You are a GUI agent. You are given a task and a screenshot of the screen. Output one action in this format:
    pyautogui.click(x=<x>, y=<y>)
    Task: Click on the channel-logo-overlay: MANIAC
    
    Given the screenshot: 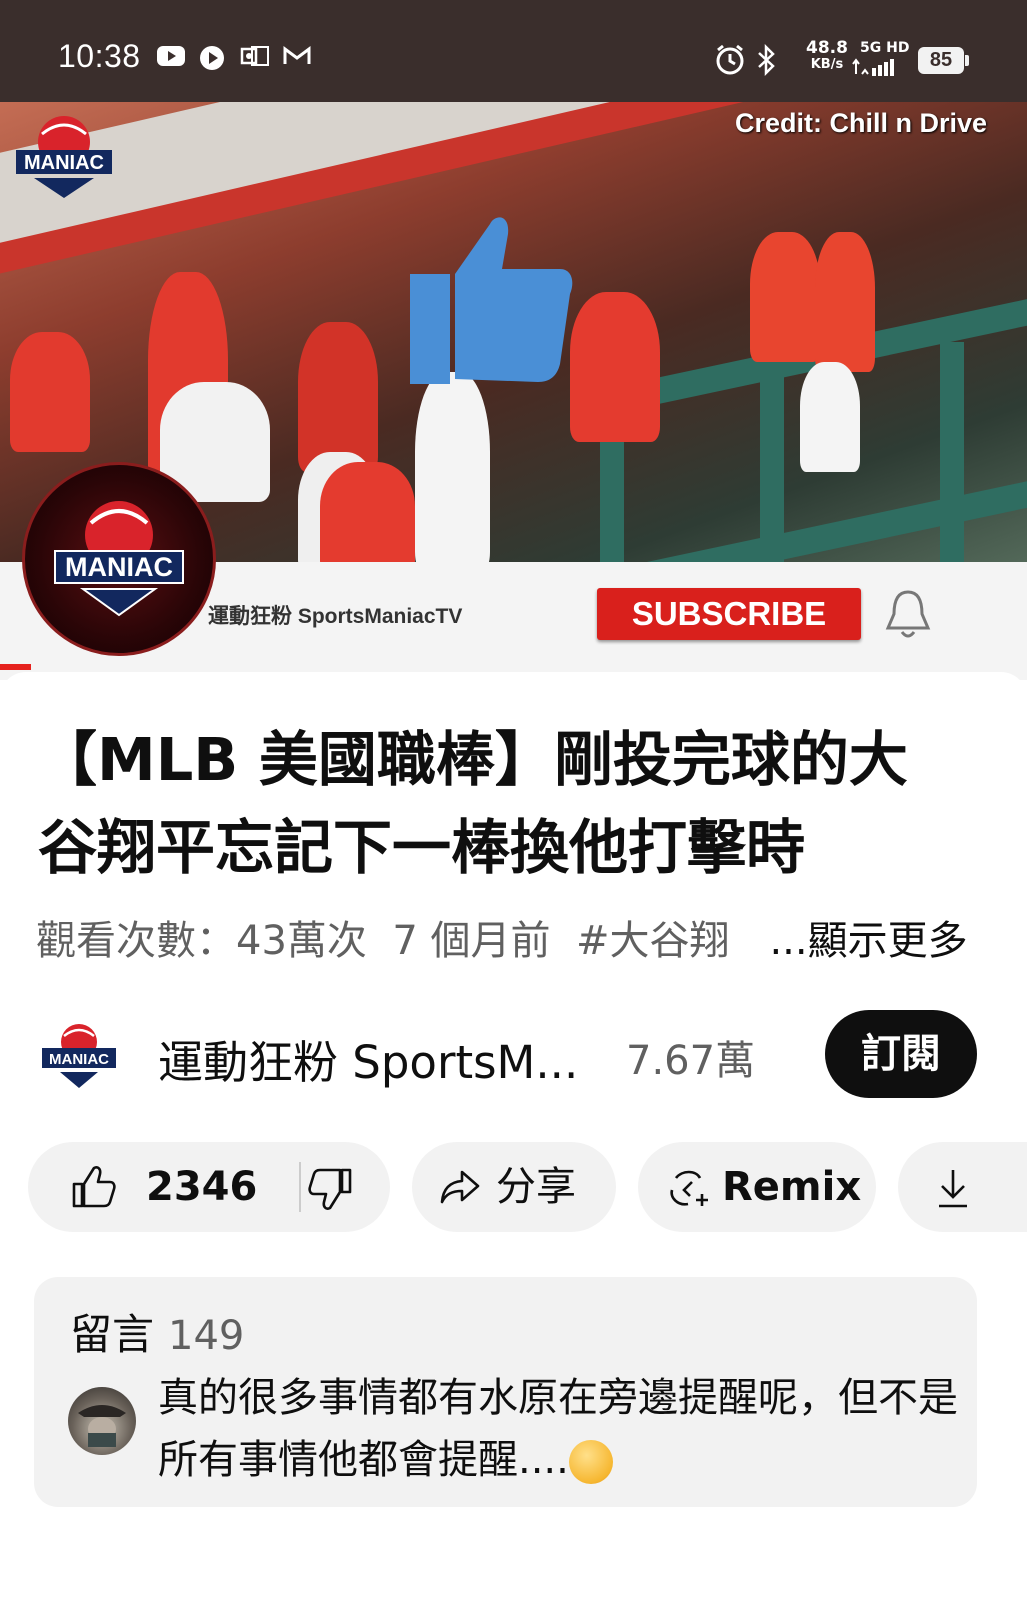 What is the action you would take?
    pyautogui.click(x=119, y=559)
    